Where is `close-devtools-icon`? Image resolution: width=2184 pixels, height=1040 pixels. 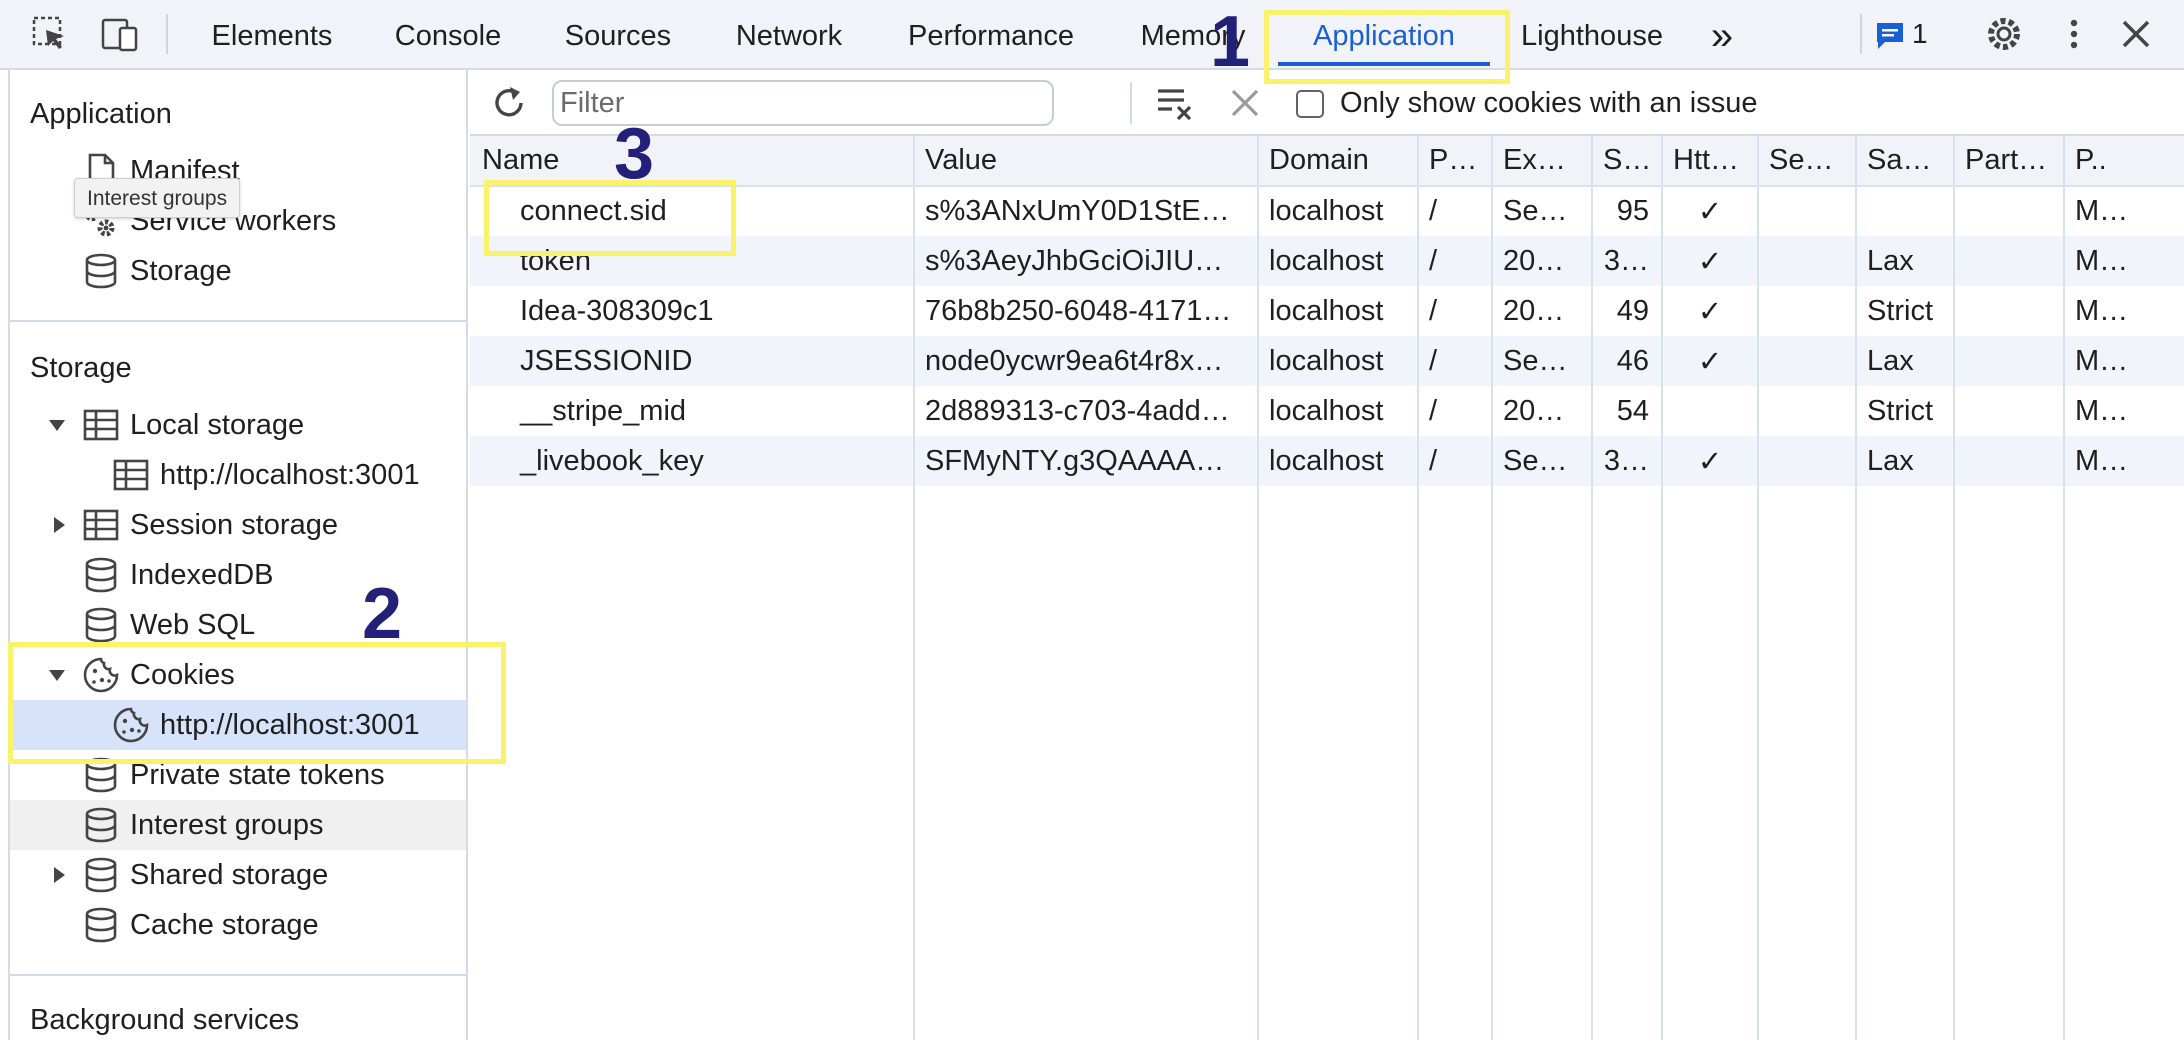 close-devtools-icon is located at coordinates (2136, 34).